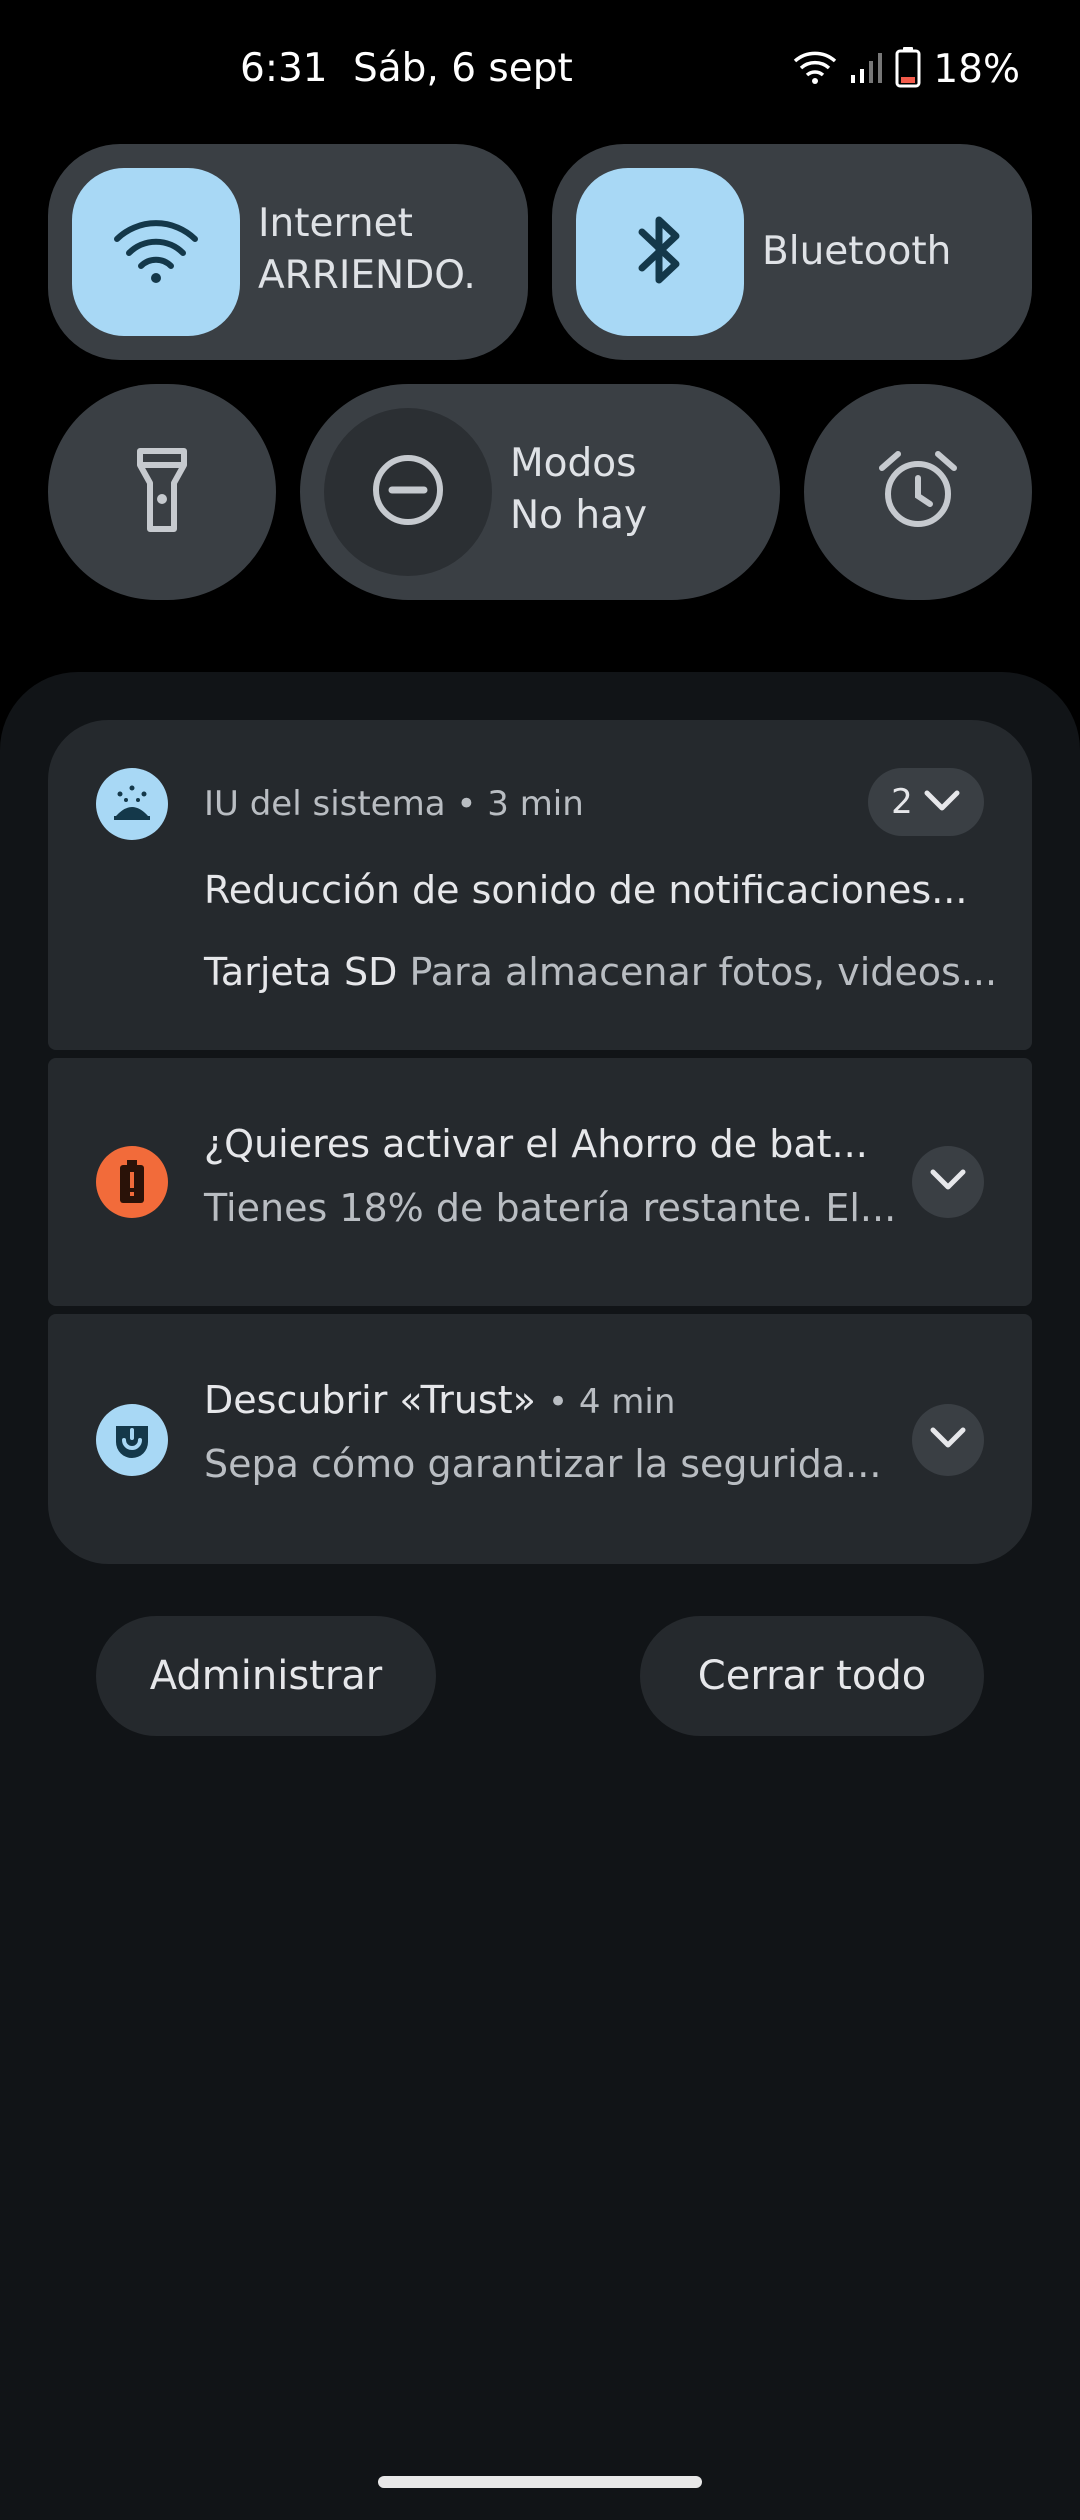 The width and height of the screenshot is (1080, 2520). I want to click on manage-button: Administrar, so click(266, 1676).